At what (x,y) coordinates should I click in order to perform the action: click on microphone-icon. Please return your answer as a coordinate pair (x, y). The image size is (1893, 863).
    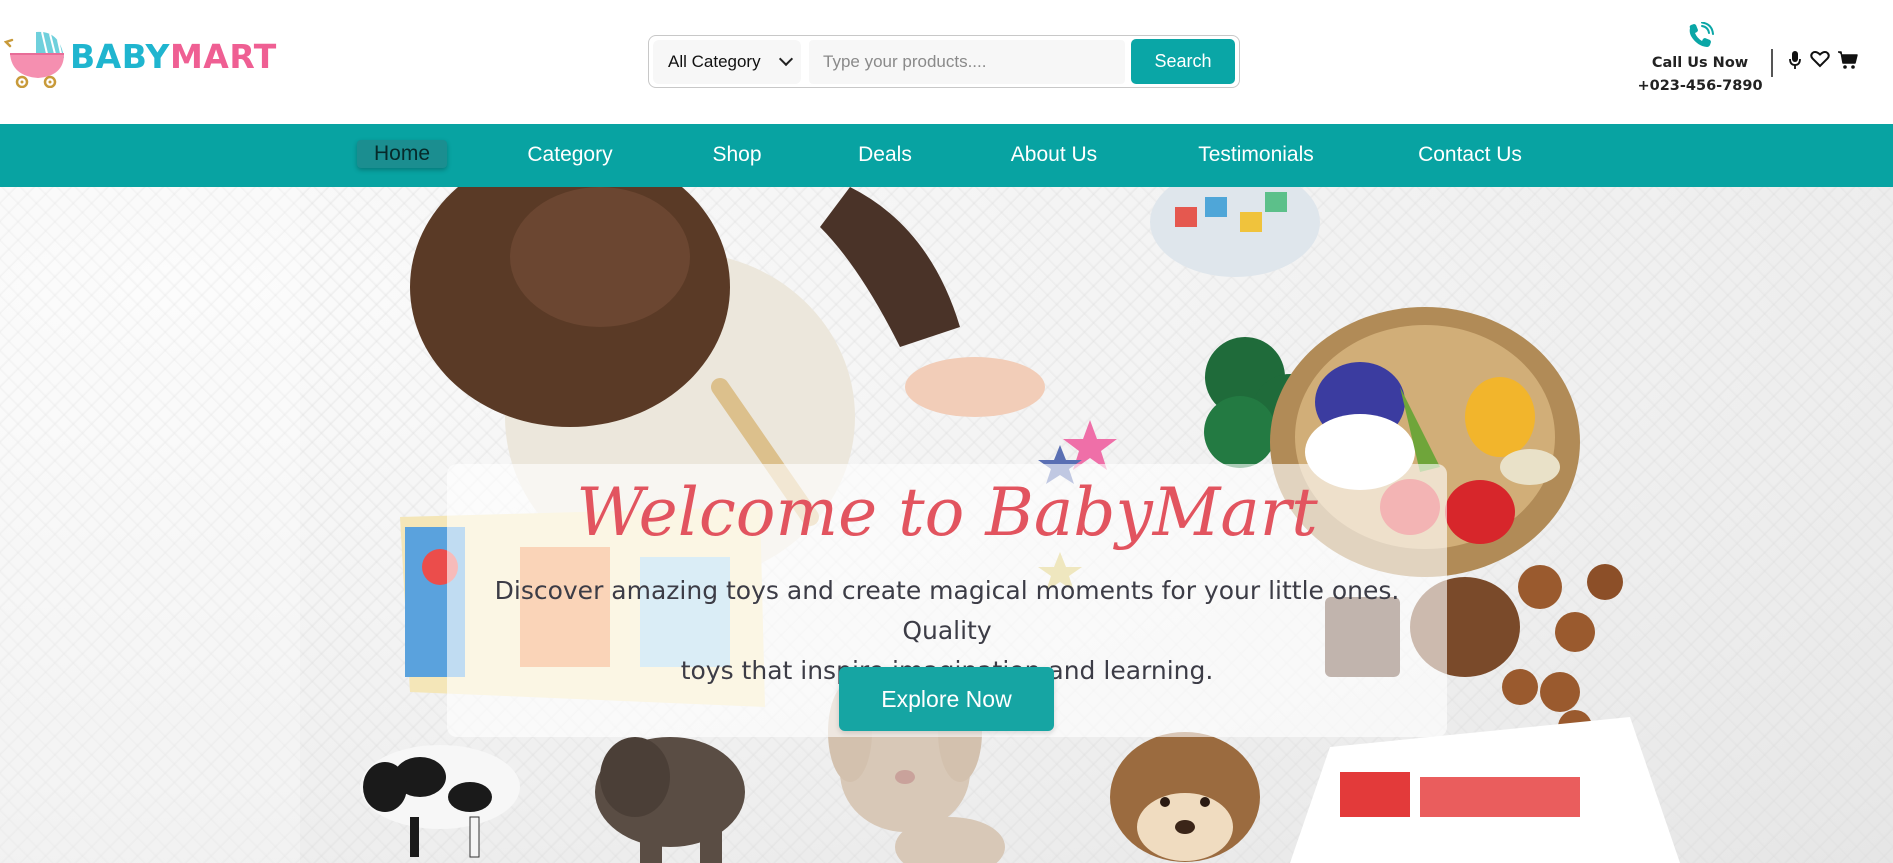
    Looking at the image, I should click on (1795, 60).